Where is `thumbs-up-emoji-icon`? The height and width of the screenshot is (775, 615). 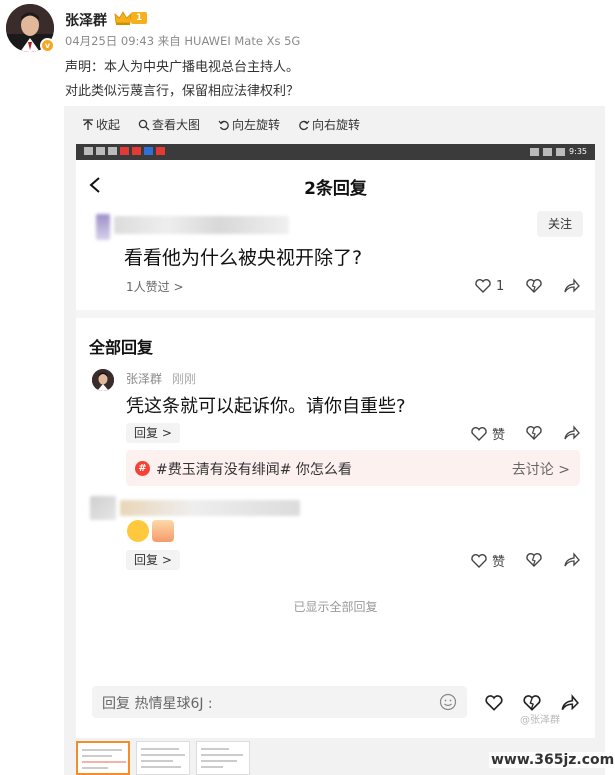
thumbs-up-emoji-icon is located at coordinates (163, 531).